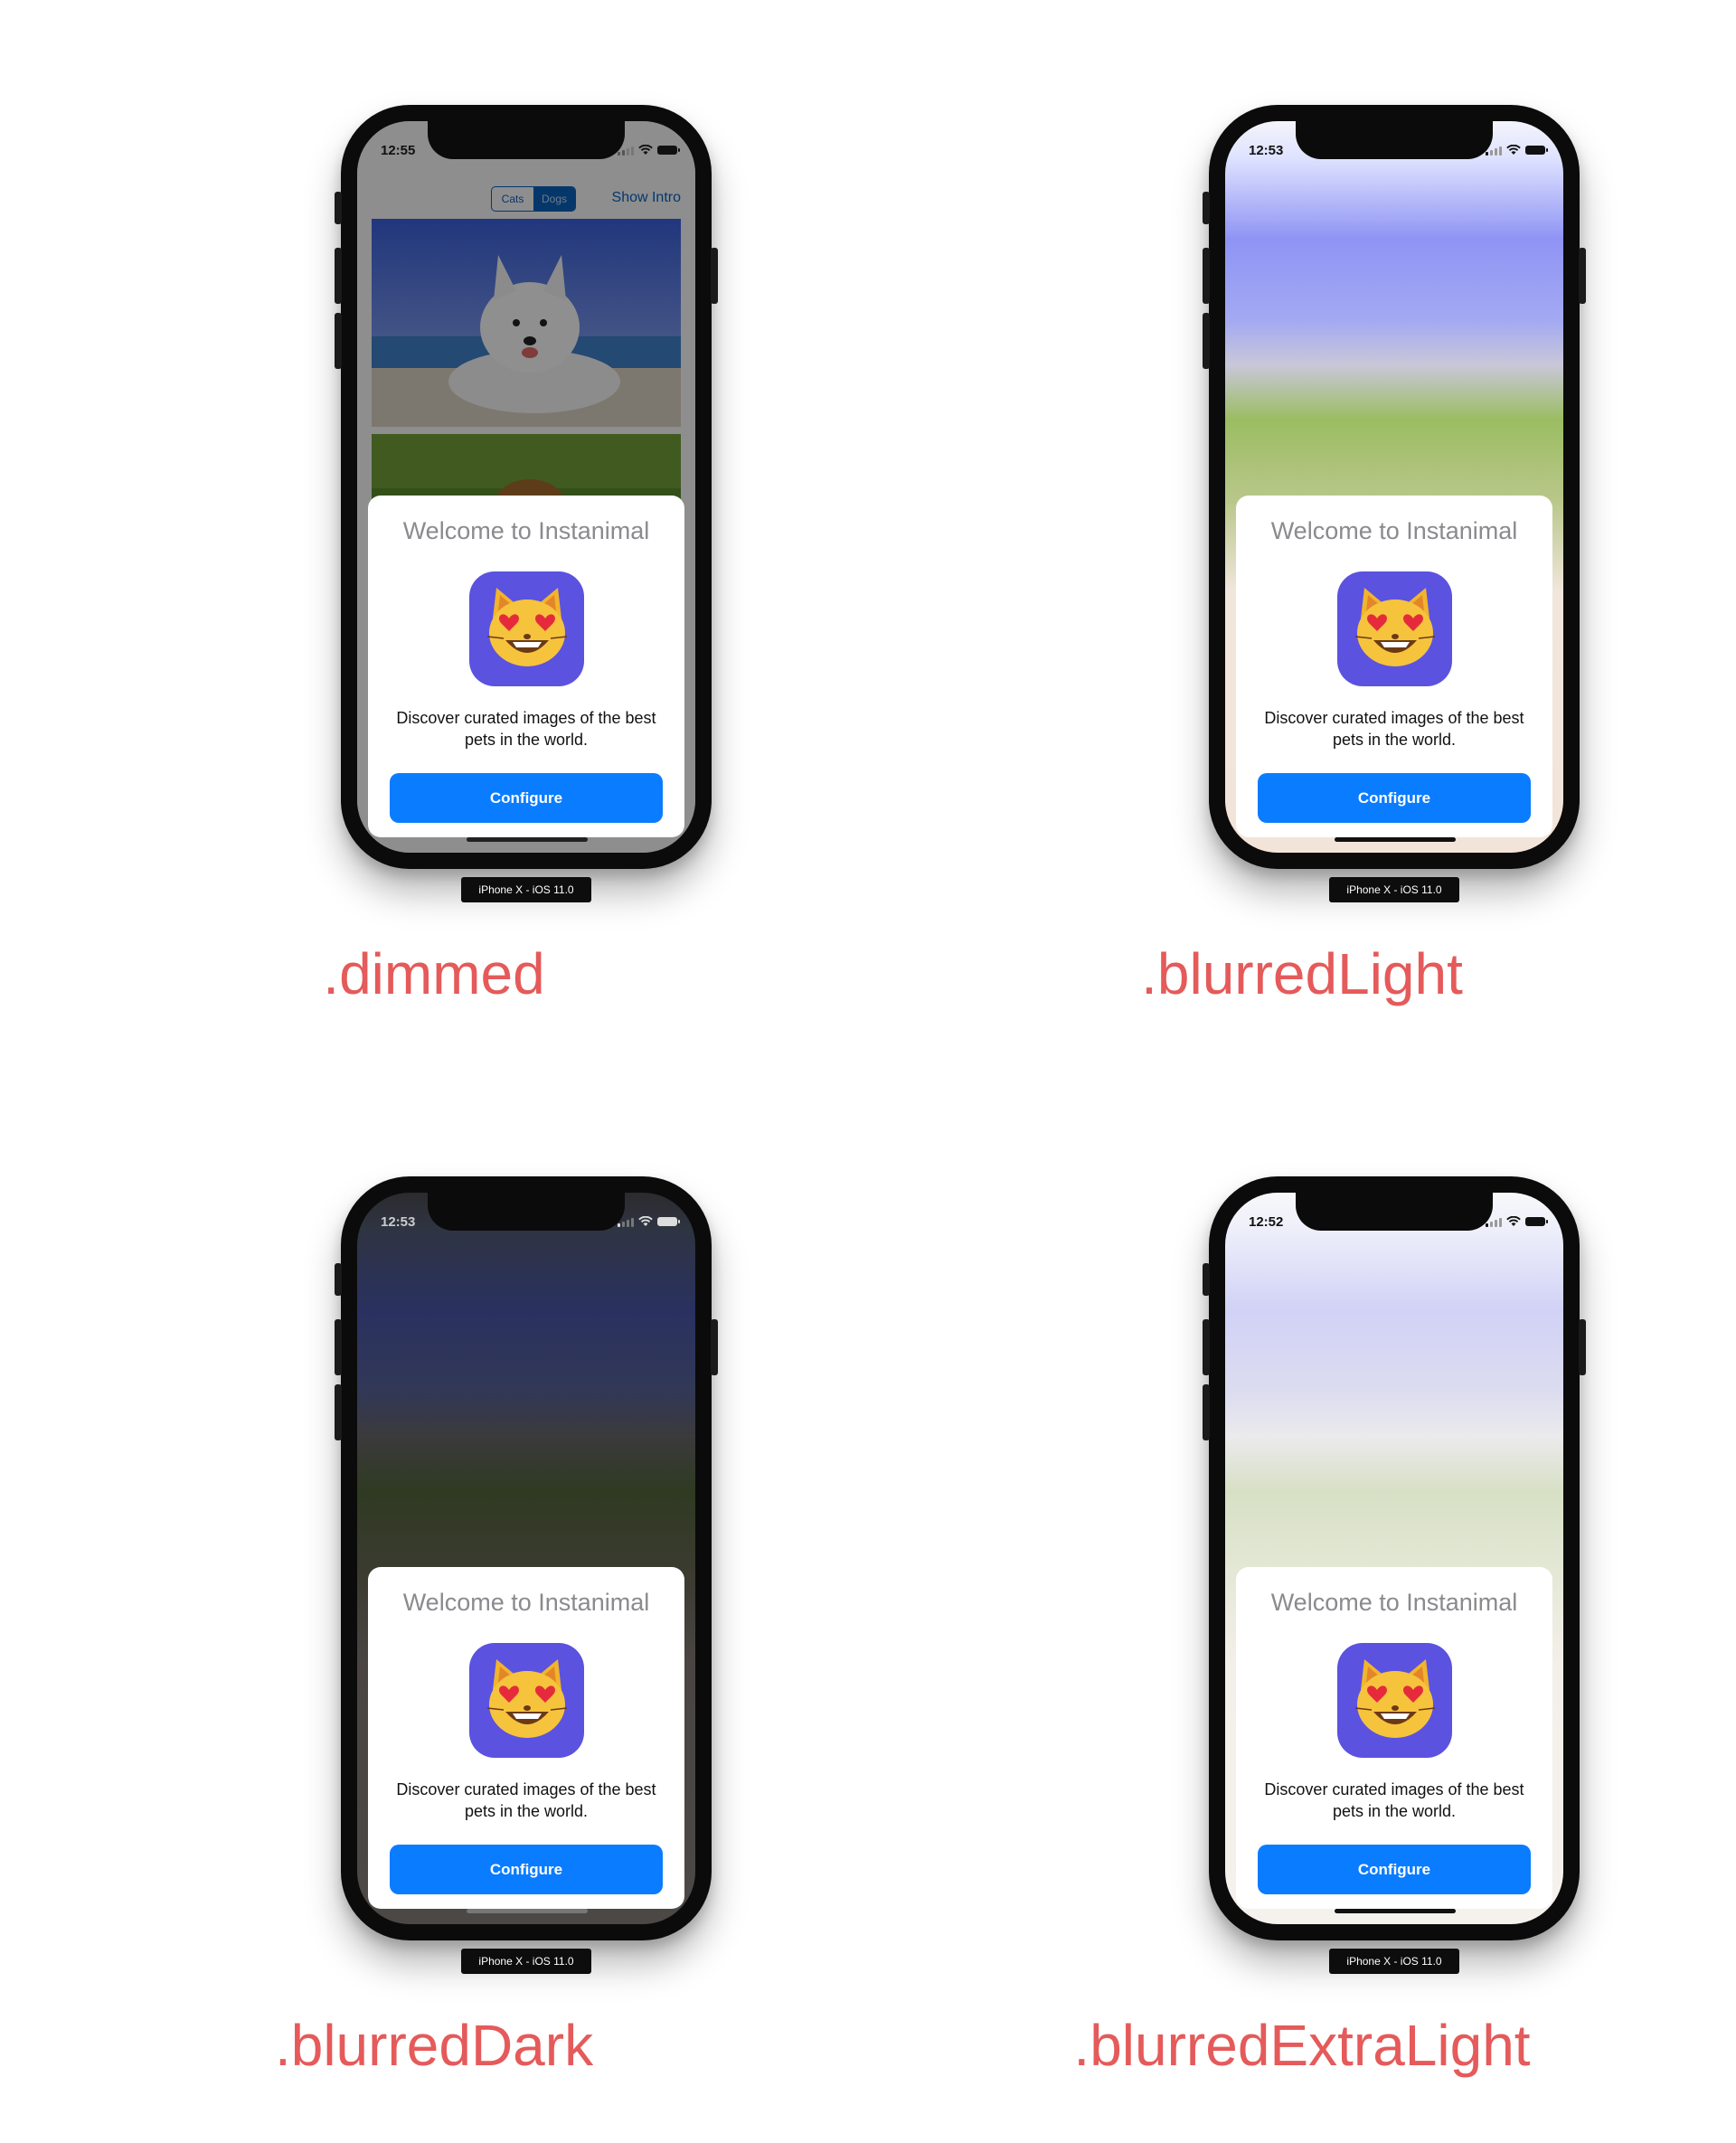  Describe the element at coordinates (1267, 1222) in the screenshot. I see `status-time: 12:52` at that location.